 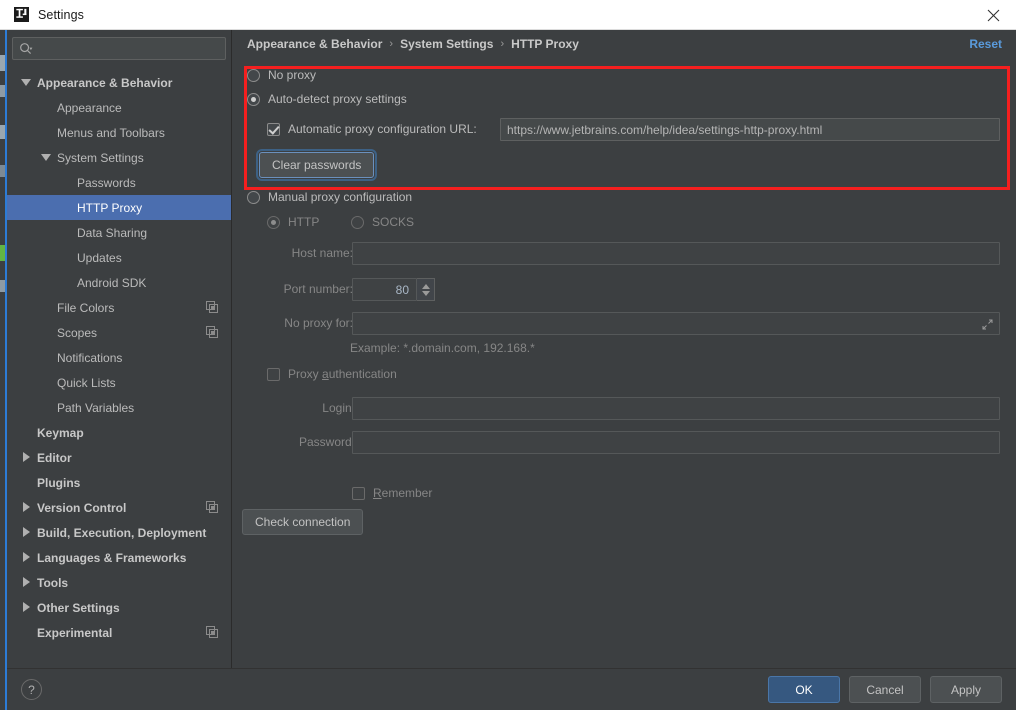 I want to click on search-input, so click(x=119, y=48).